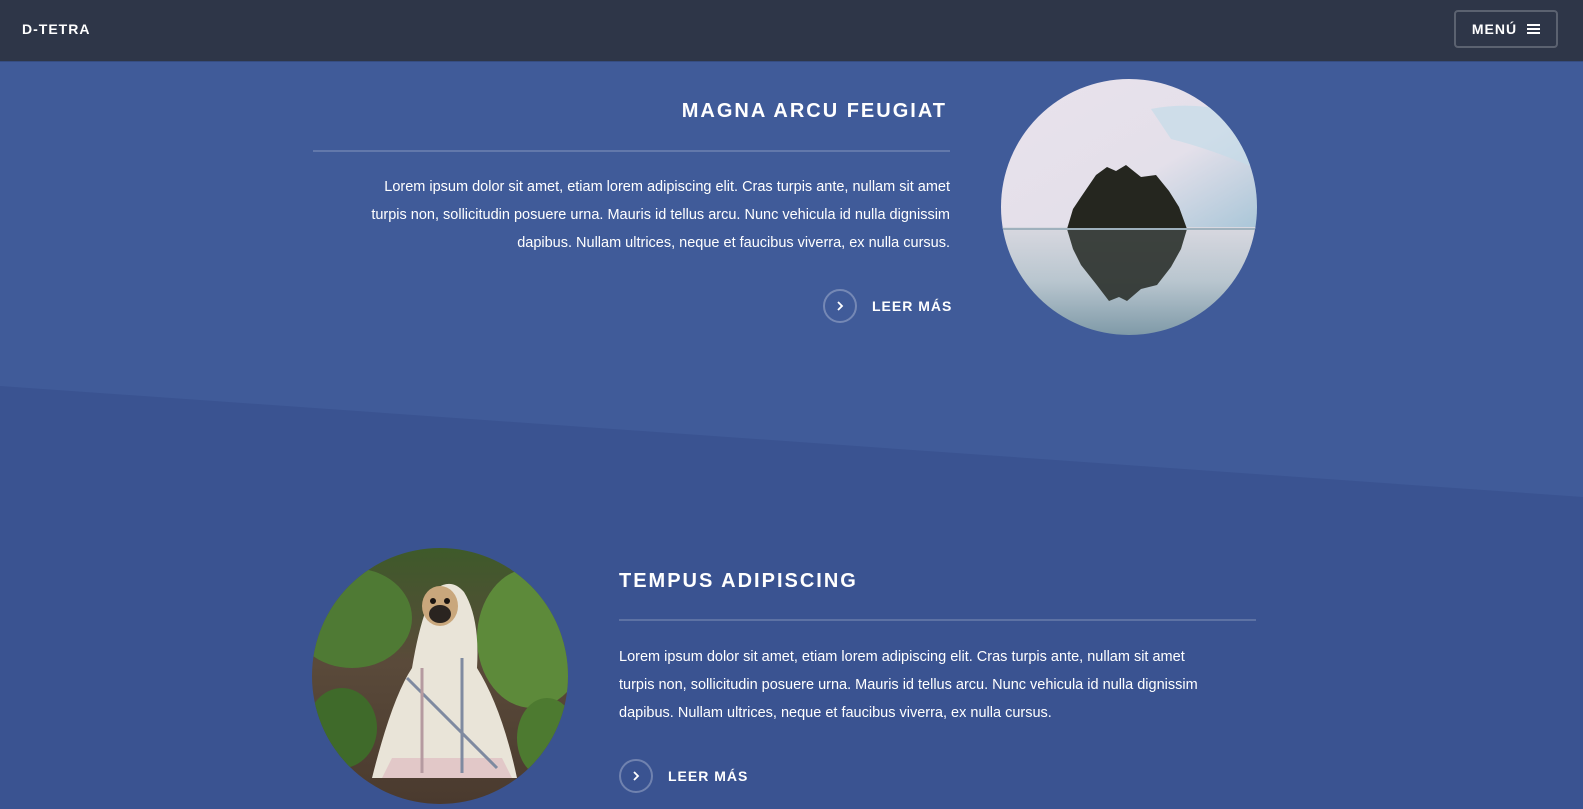 The width and height of the screenshot is (1583, 809). I want to click on menu-button: MENÚ, so click(1506, 29).